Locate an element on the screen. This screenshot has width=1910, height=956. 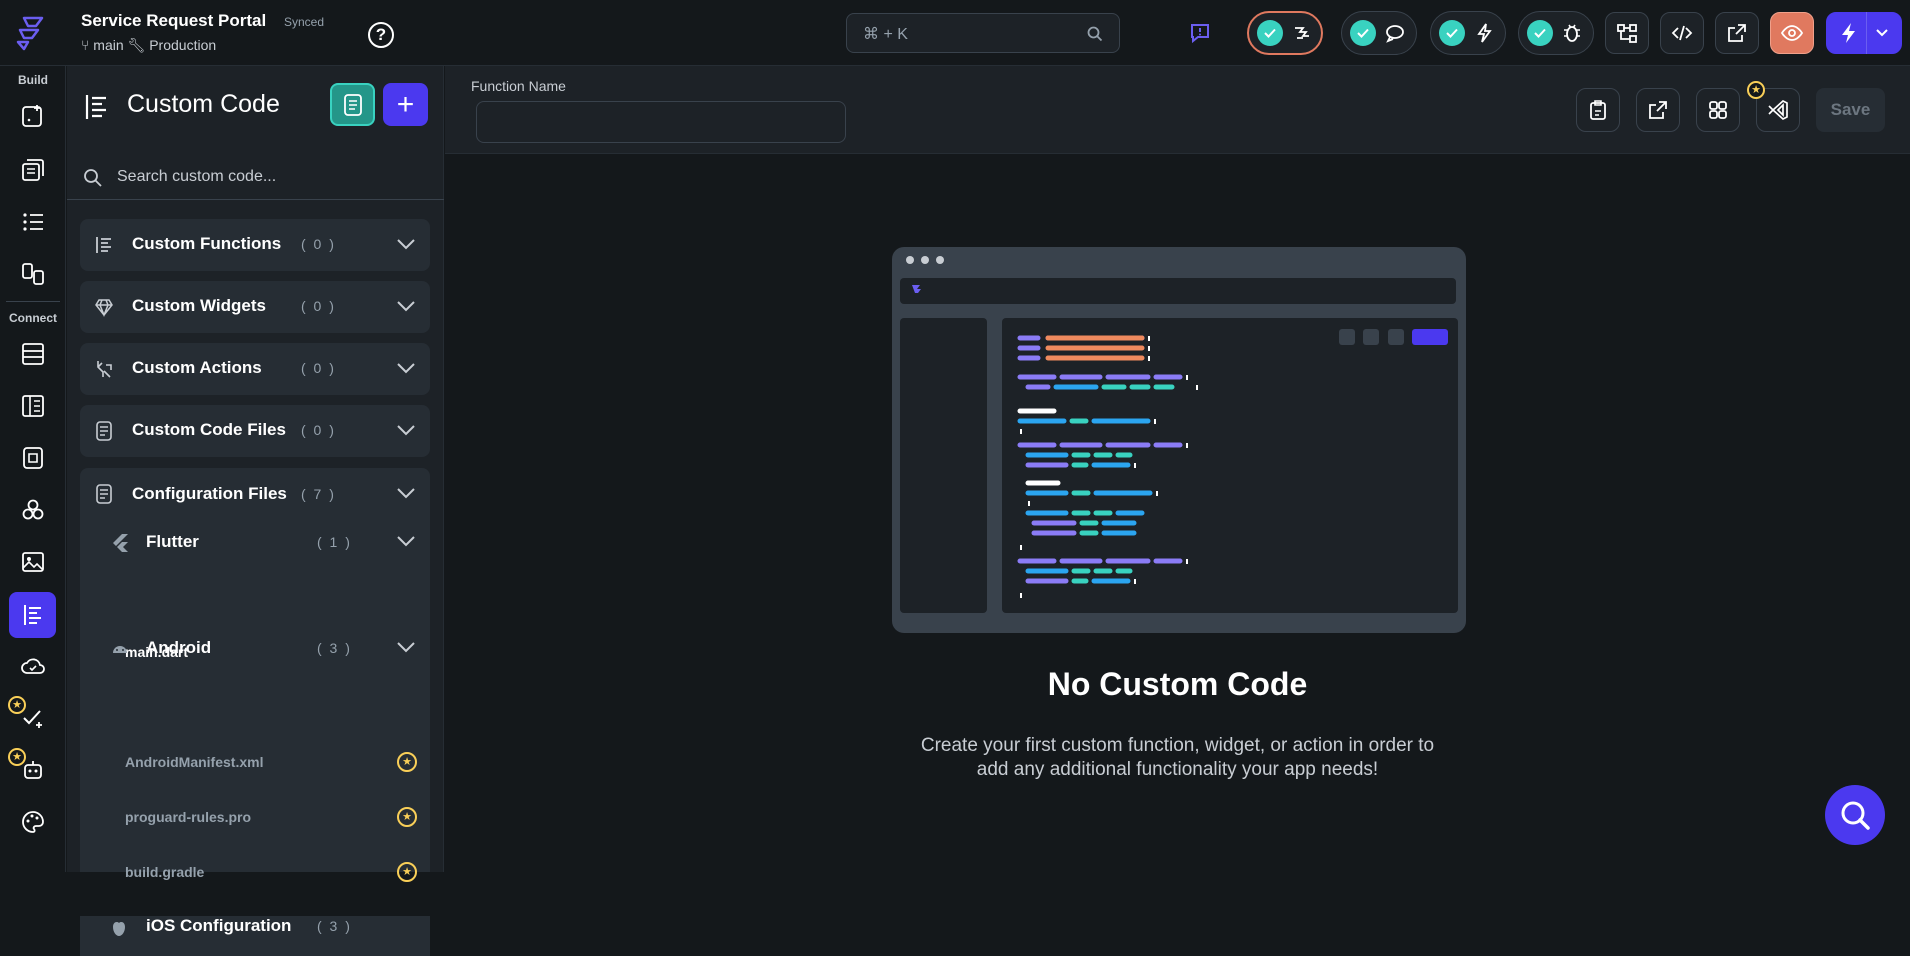
android-group: Android ( 3 ) is located at coordinates (255, 648).